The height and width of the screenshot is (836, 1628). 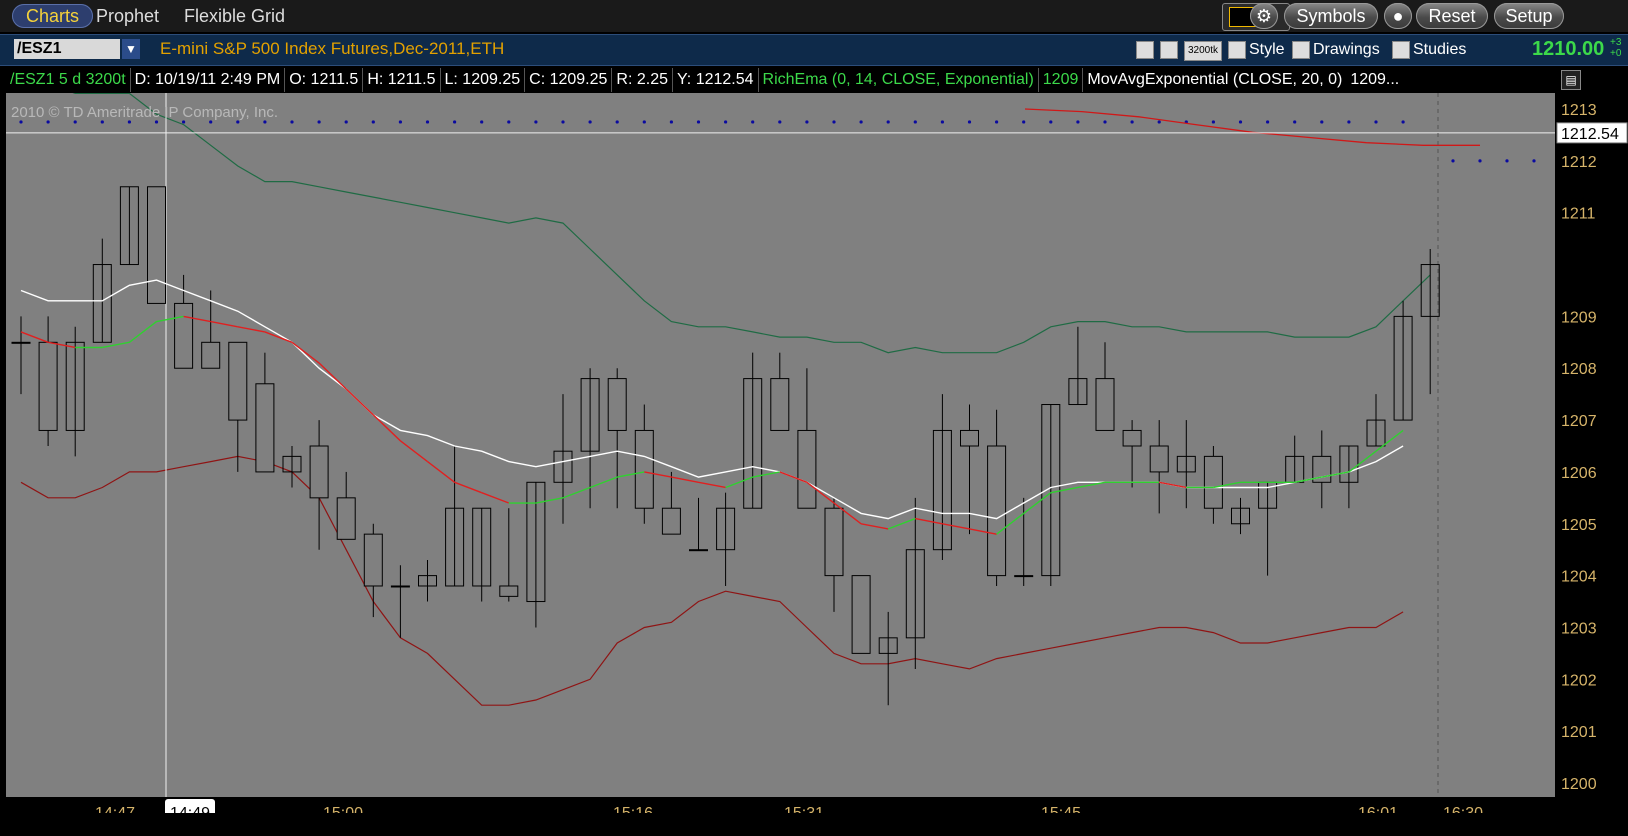 What do you see at coordinates (1215, 79) in the screenshot?
I see `info-study-ema: MovAvgExponential (CLOSE, 20, 0)` at bounding box center [1215, 79].